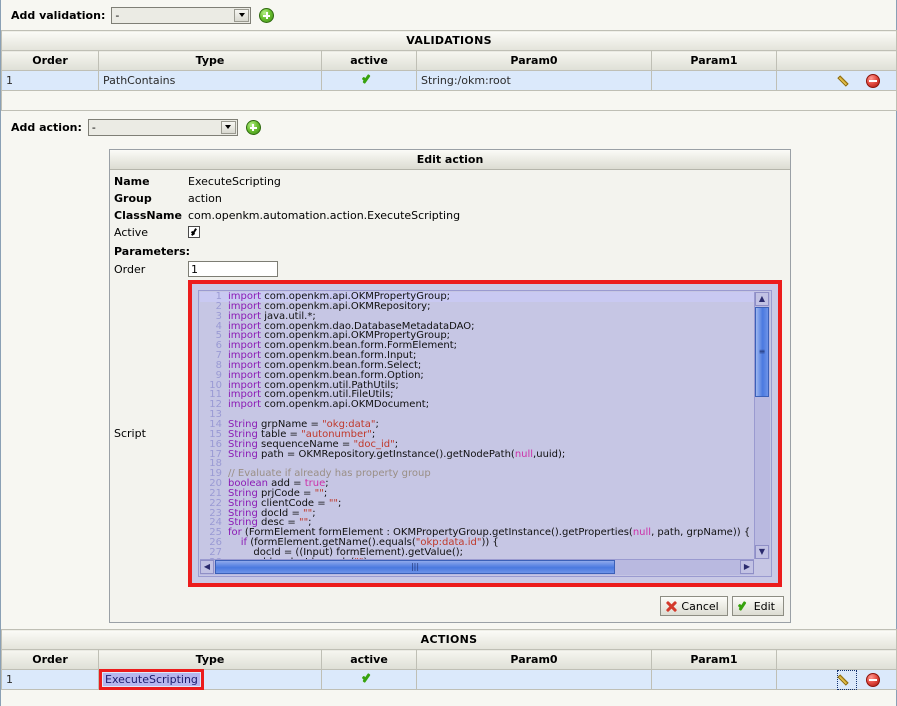 This screenshot has width=897, height=706. I want to click on parameters-label: Parameters:, so click(152, 251).